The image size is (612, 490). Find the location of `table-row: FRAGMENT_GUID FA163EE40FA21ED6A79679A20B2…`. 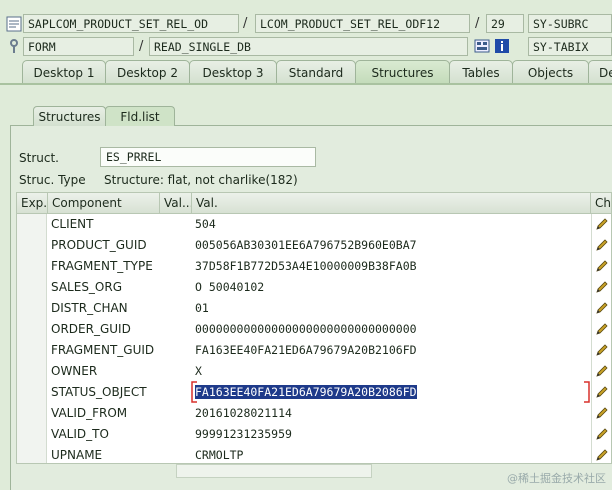

table-row: FRAGMENT_GUID FA163EE40FA21ED6A79679A20B2… is located at coordinates (314, 350).